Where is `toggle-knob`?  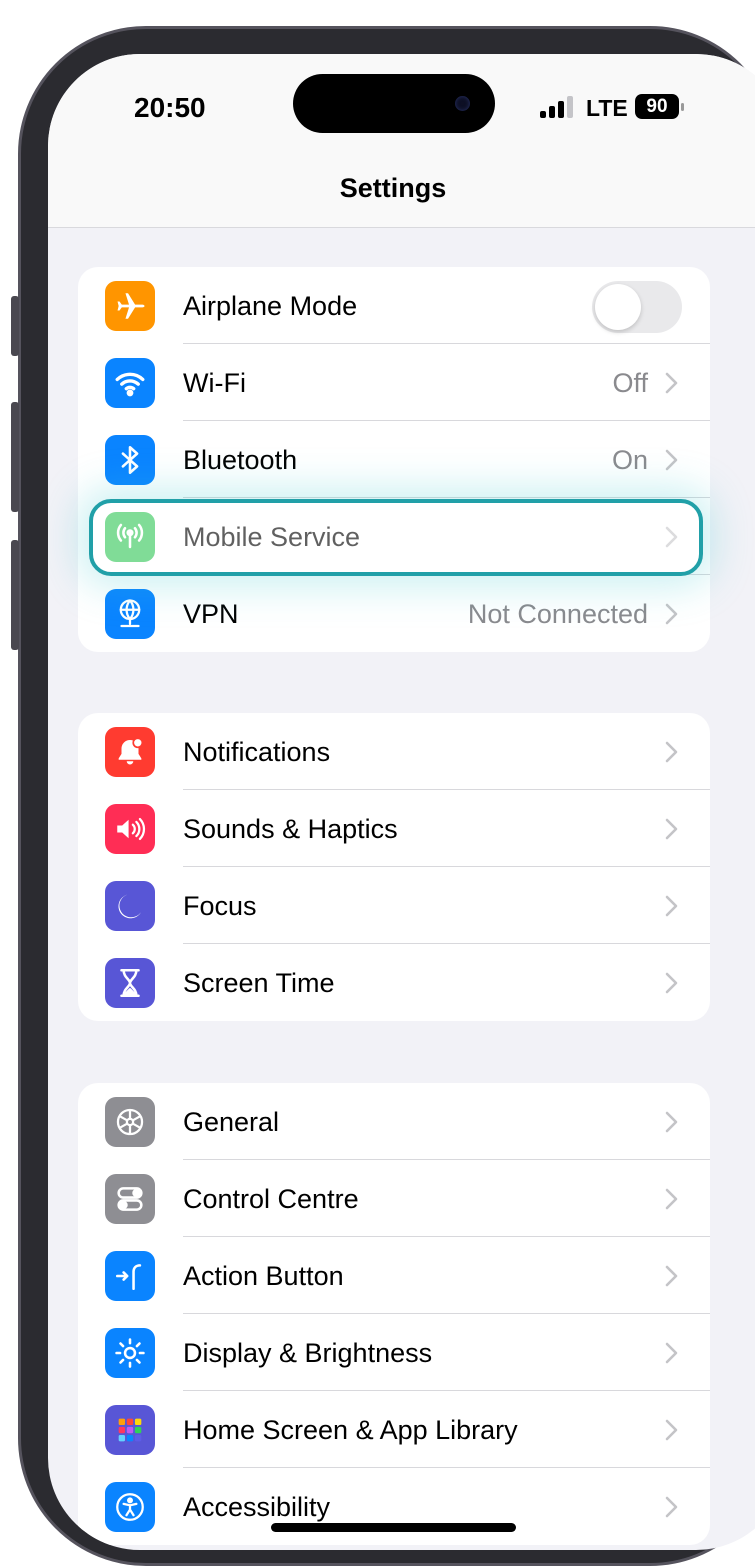 toggle-knob is located at coordinates (618, 307).